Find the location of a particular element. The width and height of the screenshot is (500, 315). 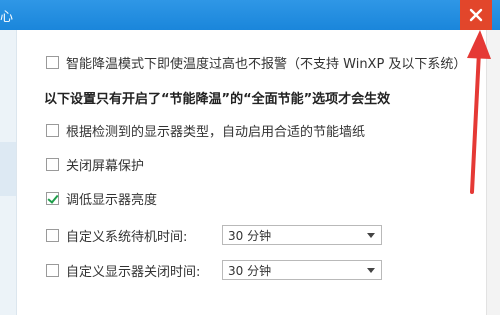

option-standby-time: 自定义系统待机时间: is located at coordinates (116, 235).